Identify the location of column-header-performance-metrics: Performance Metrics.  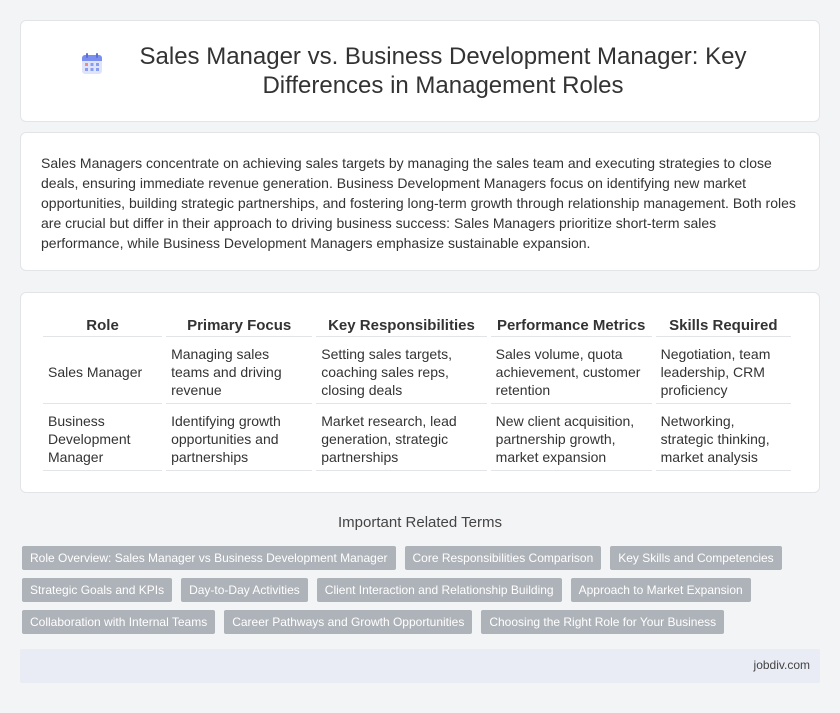
(571, 325).